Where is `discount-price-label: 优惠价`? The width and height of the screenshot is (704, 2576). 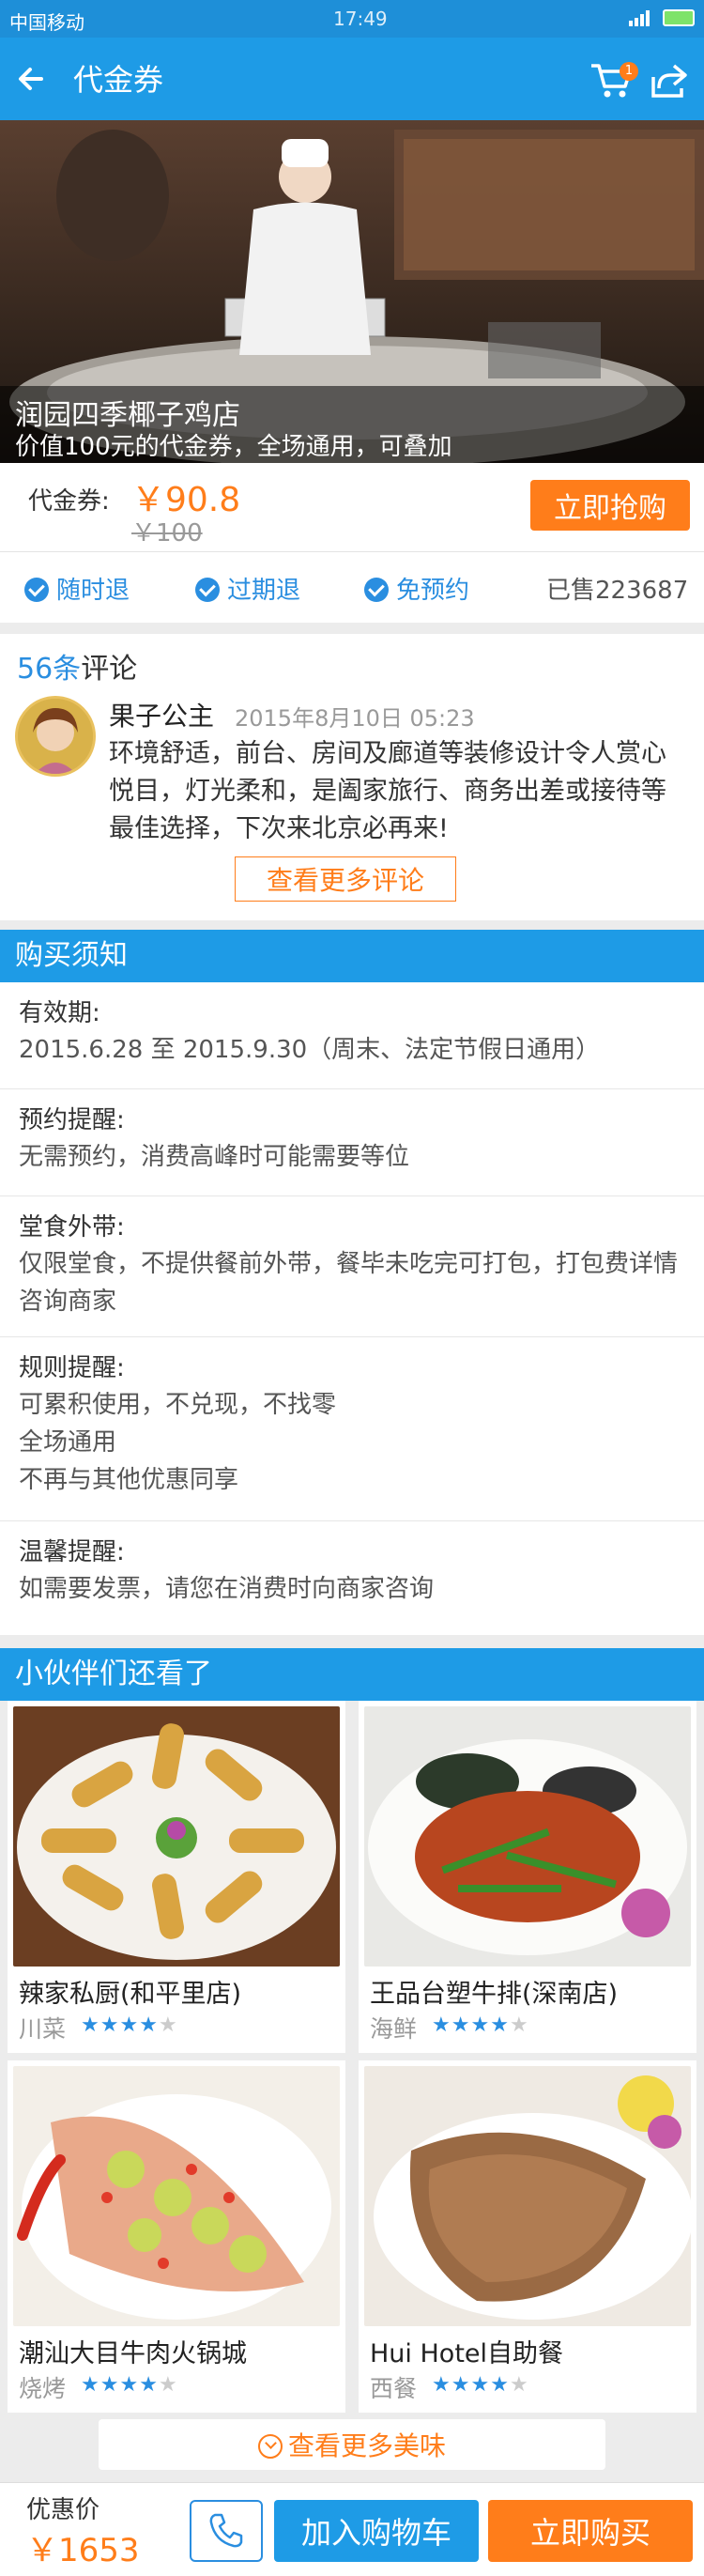
discount-price-label: 优惠价 is located at coordinates (63, 2510).